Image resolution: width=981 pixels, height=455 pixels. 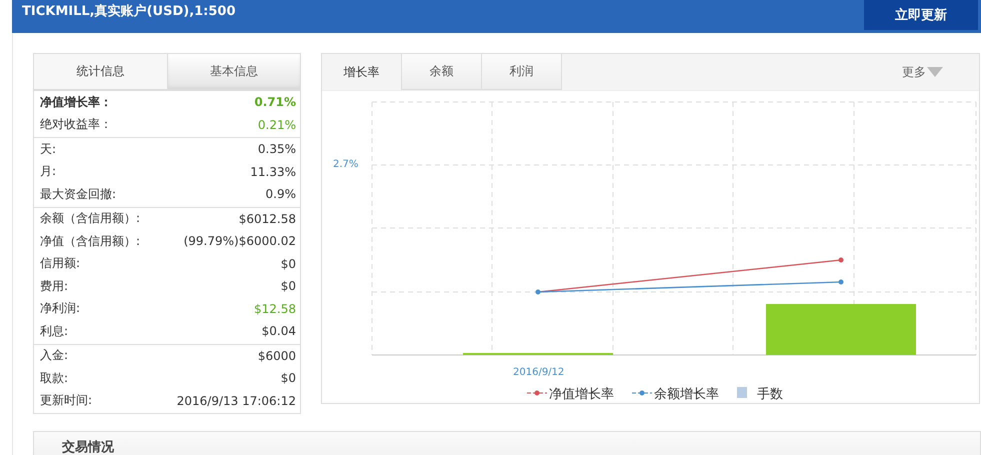 I want to click on stat-label: 净值（含信用额）:, so click(x=90, y=241).